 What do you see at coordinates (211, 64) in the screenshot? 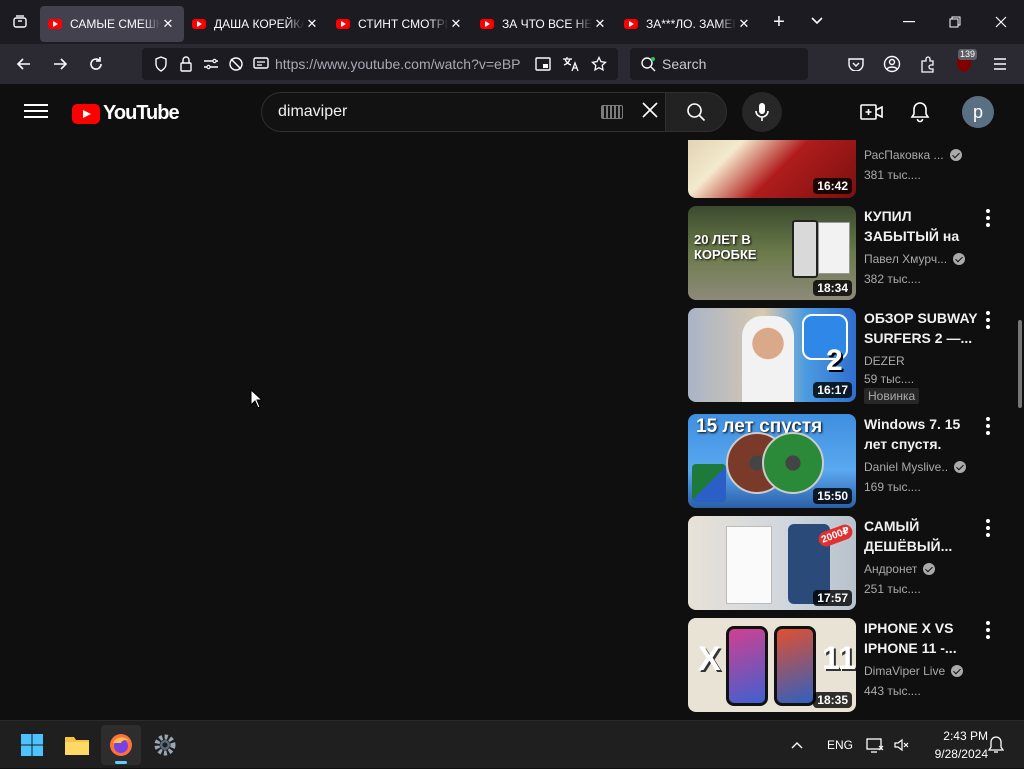
I see `permissions-icon` at bounding box center [211, 64].